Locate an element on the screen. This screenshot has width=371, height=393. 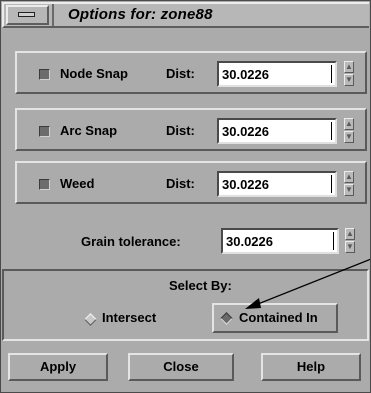
annotation-arrow-line is located at coordinates (311, 282).